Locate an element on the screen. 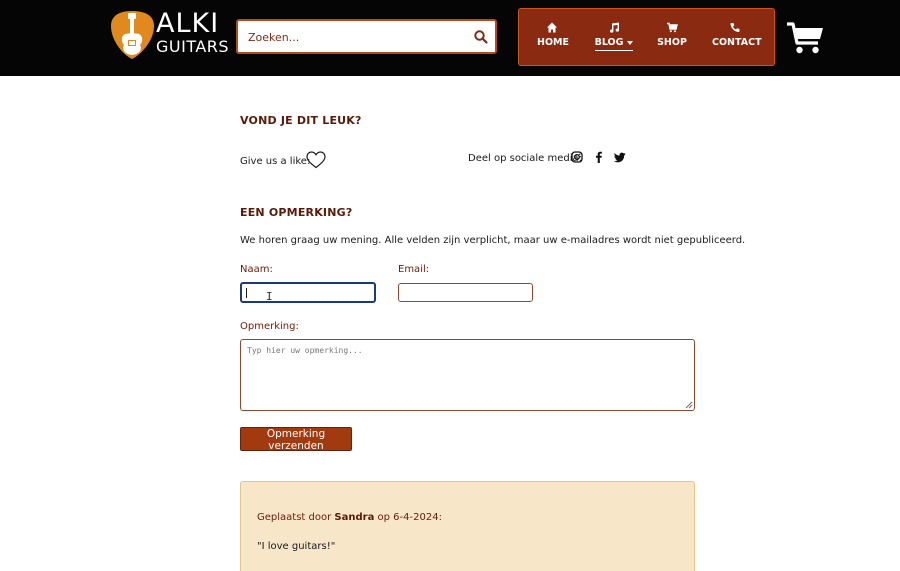  comment-label: Opmerking: is located at coordinates (269, 326).